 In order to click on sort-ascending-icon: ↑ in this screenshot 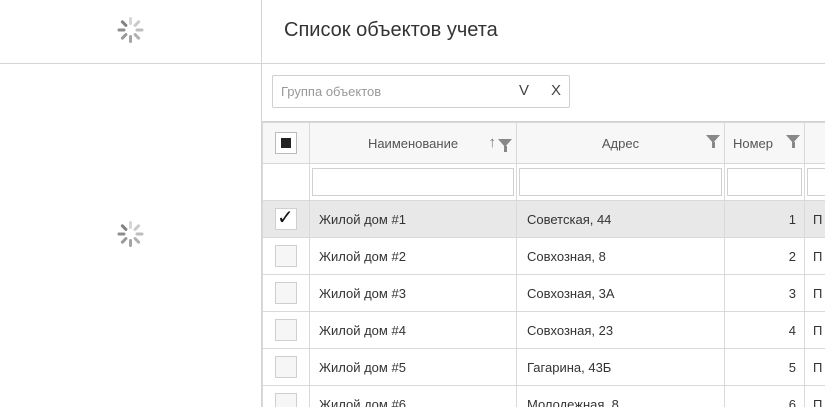, I will do `click(493, 143)`.